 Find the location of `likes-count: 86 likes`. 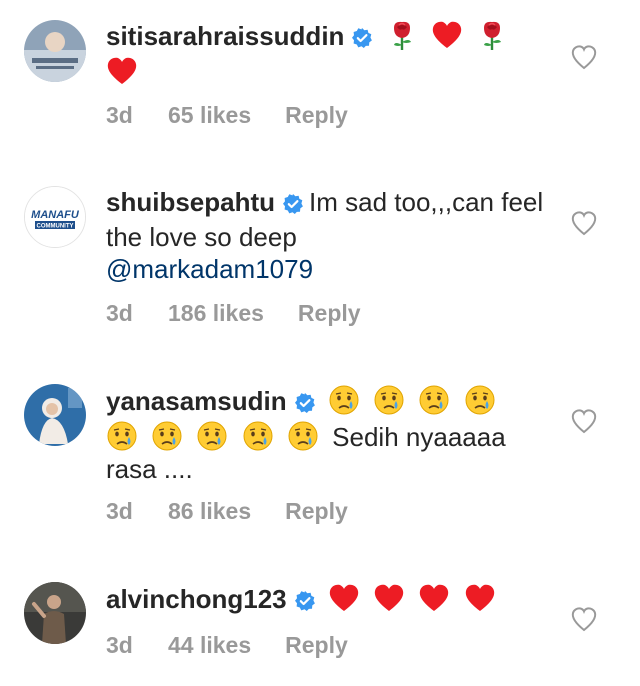

likes-count: 86 likes is located at coordinates (209, 511).